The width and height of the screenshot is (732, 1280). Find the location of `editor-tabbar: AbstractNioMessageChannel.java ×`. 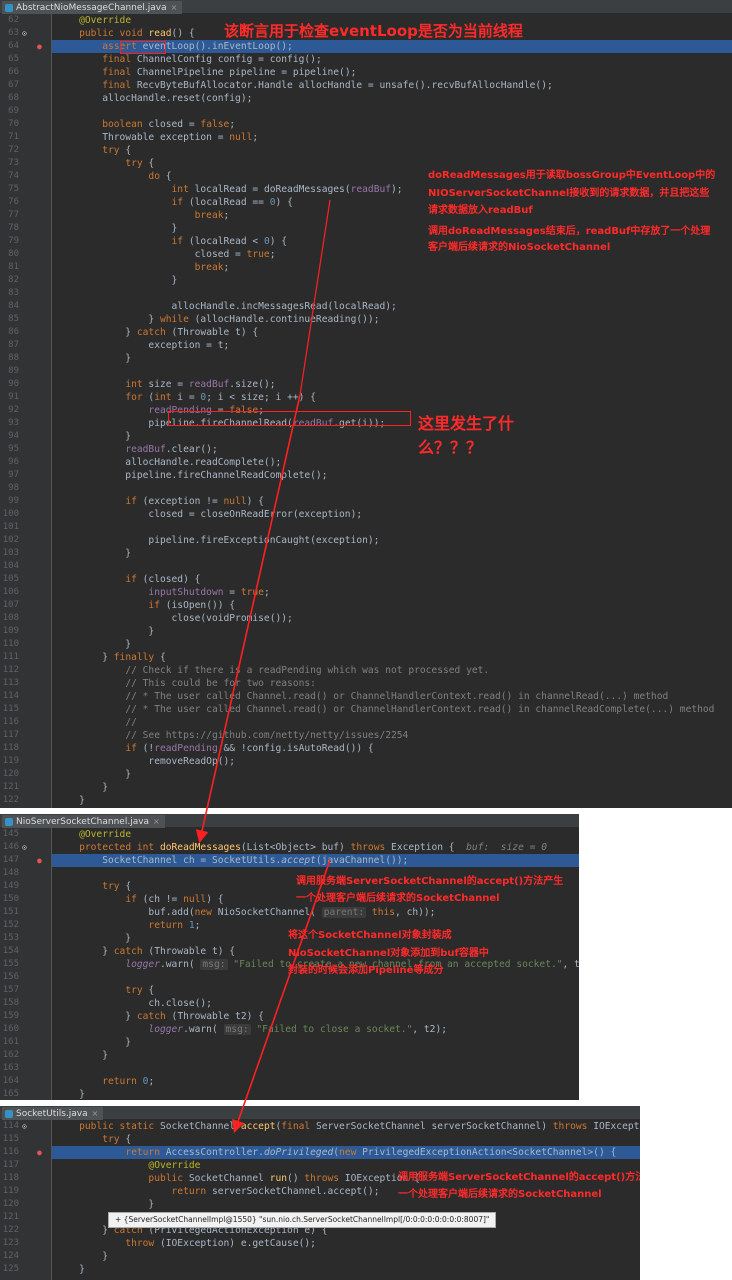

editor-tabbar: AbstractNioMessageChannel.java × is located at coordinates (366, 7).